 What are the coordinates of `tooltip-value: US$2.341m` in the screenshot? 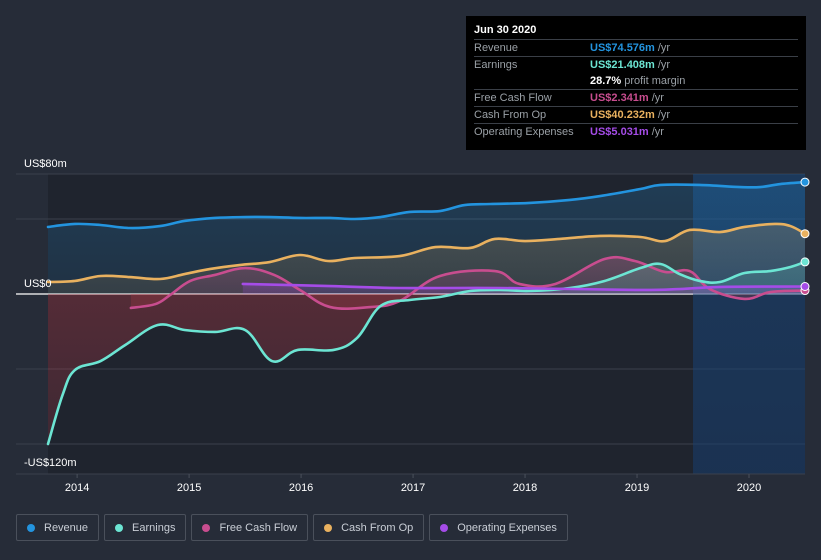 It's located at (619, 98).